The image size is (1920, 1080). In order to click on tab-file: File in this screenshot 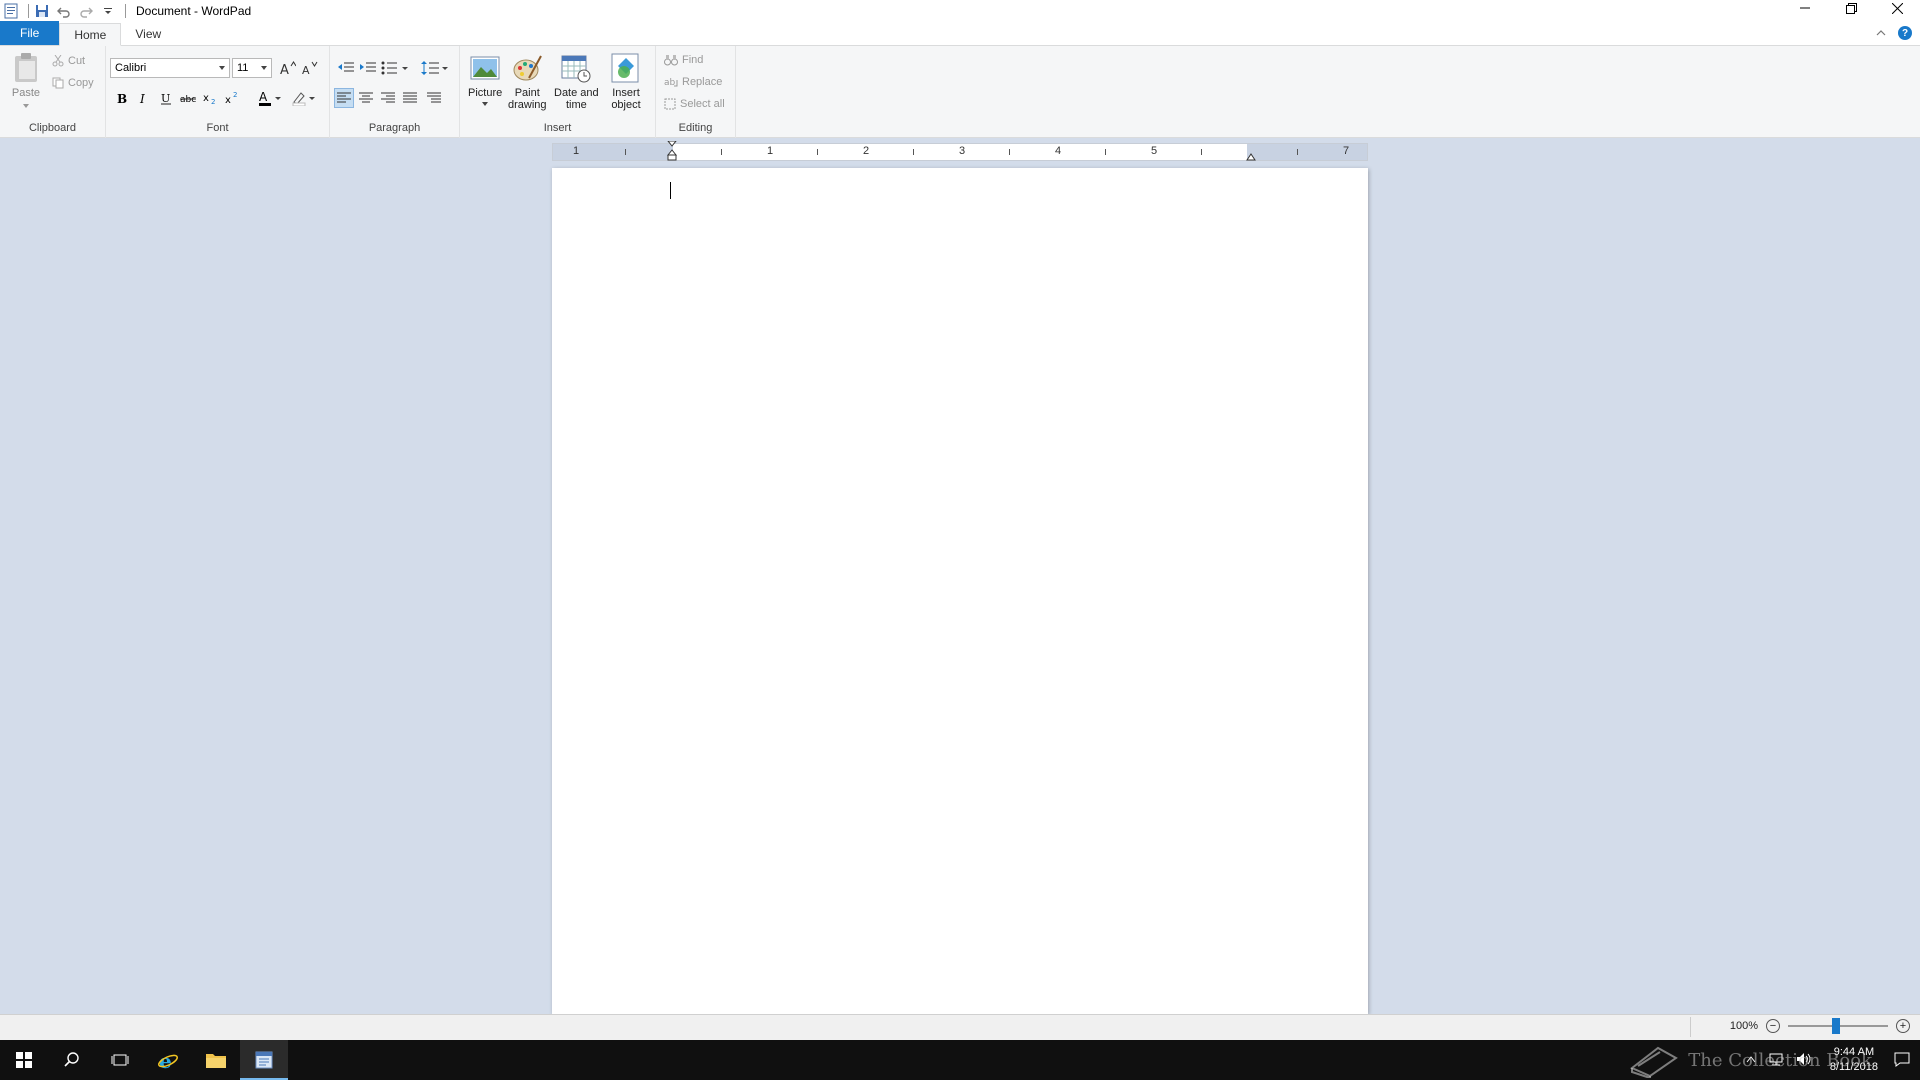, I will do `click(30, 33)`.